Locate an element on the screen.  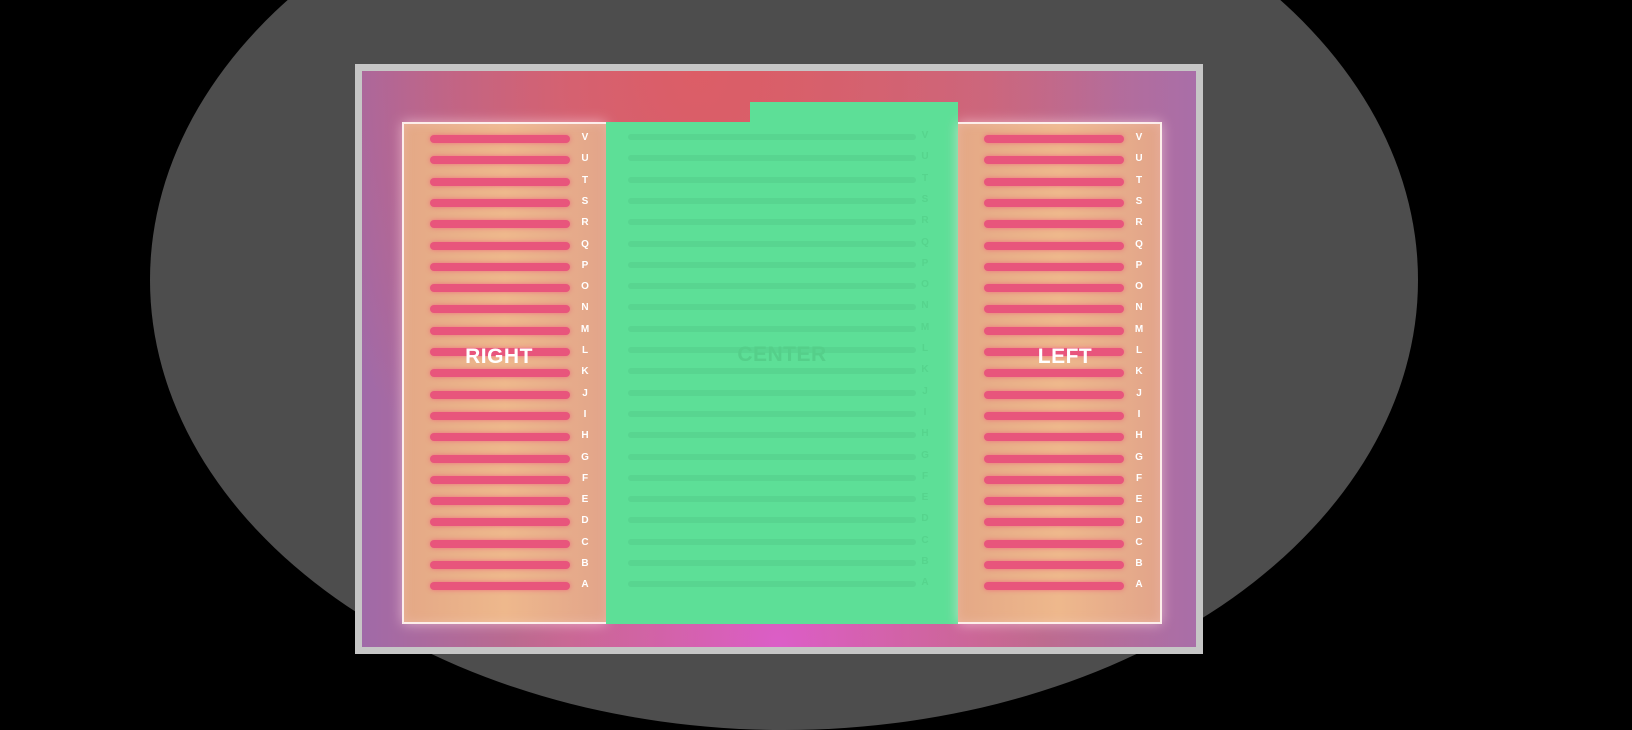
seat-row-left-u: U is located at coordinates (1064, 159).